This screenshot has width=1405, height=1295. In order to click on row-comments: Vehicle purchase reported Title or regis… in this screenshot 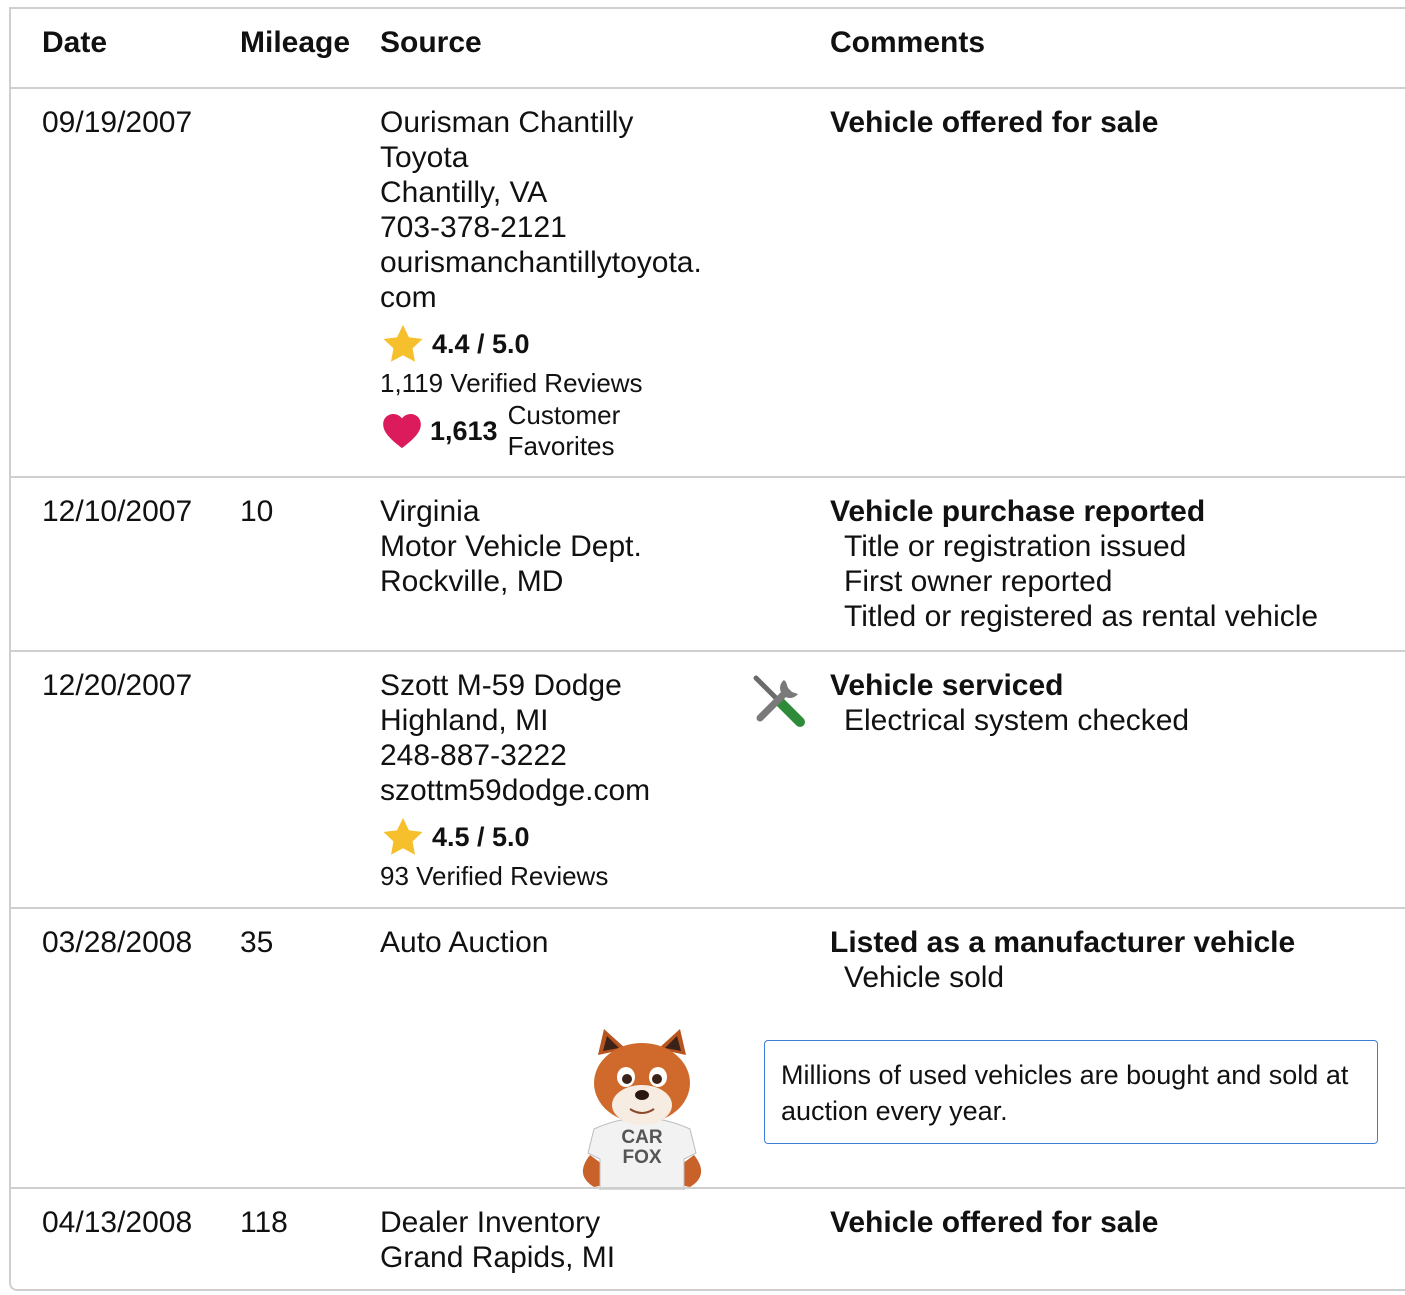, I will do `click(1074, 564)`.